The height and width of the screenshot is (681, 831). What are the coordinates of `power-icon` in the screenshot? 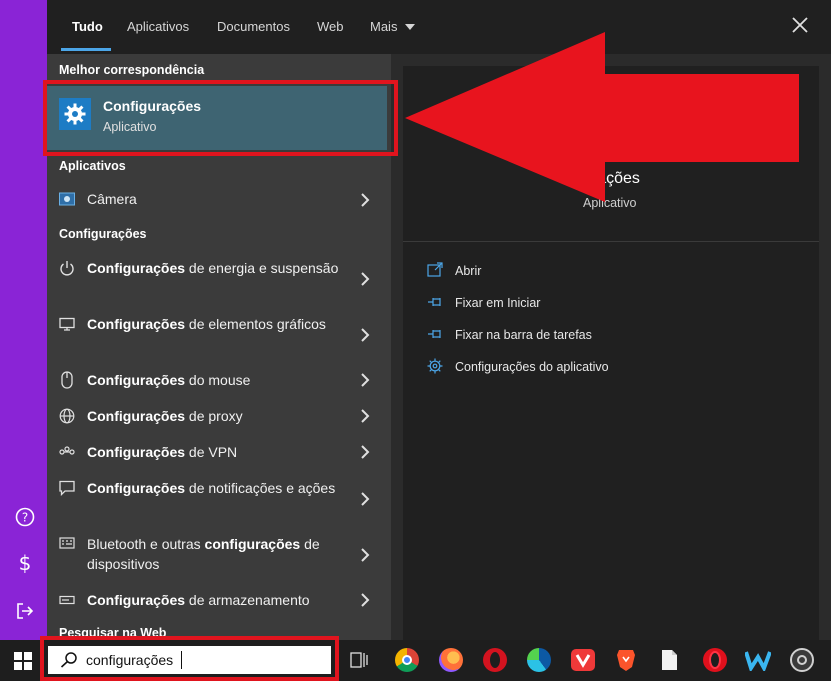 It's located at (67, 268).